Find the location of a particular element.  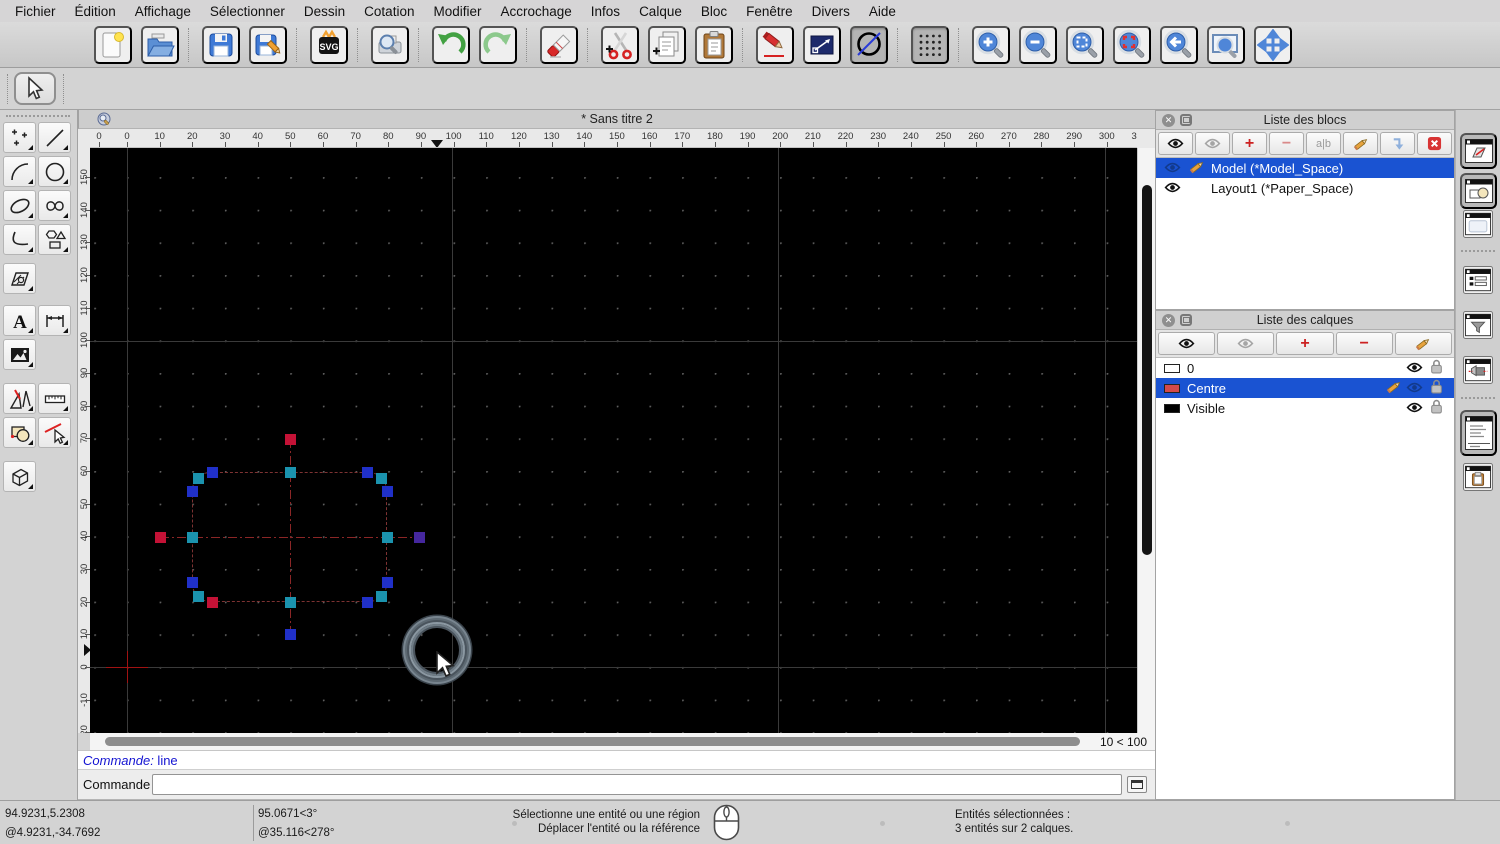

insert-block-button is located at coordinates (1397, 143).